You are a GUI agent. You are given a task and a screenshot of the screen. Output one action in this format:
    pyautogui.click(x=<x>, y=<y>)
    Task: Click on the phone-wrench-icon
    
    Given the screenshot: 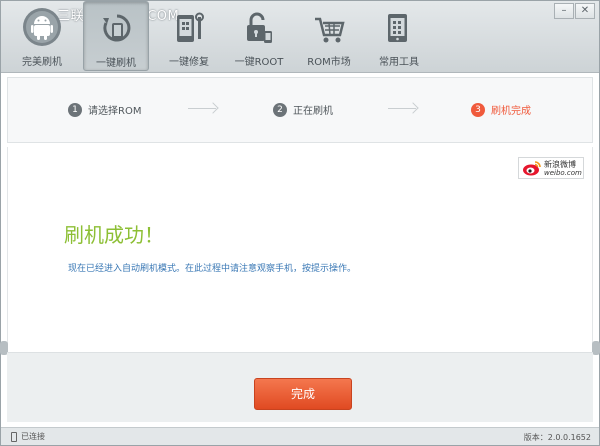 What is the action you would take?
    pyautogui.click(x=190, y=27)
    